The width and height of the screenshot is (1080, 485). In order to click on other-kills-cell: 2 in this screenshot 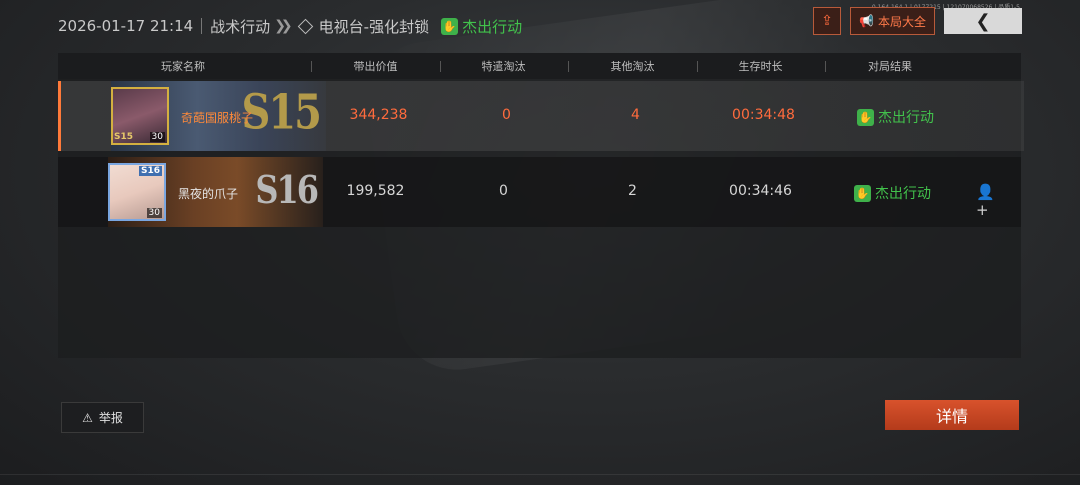, I will do `click(632, 191)`.